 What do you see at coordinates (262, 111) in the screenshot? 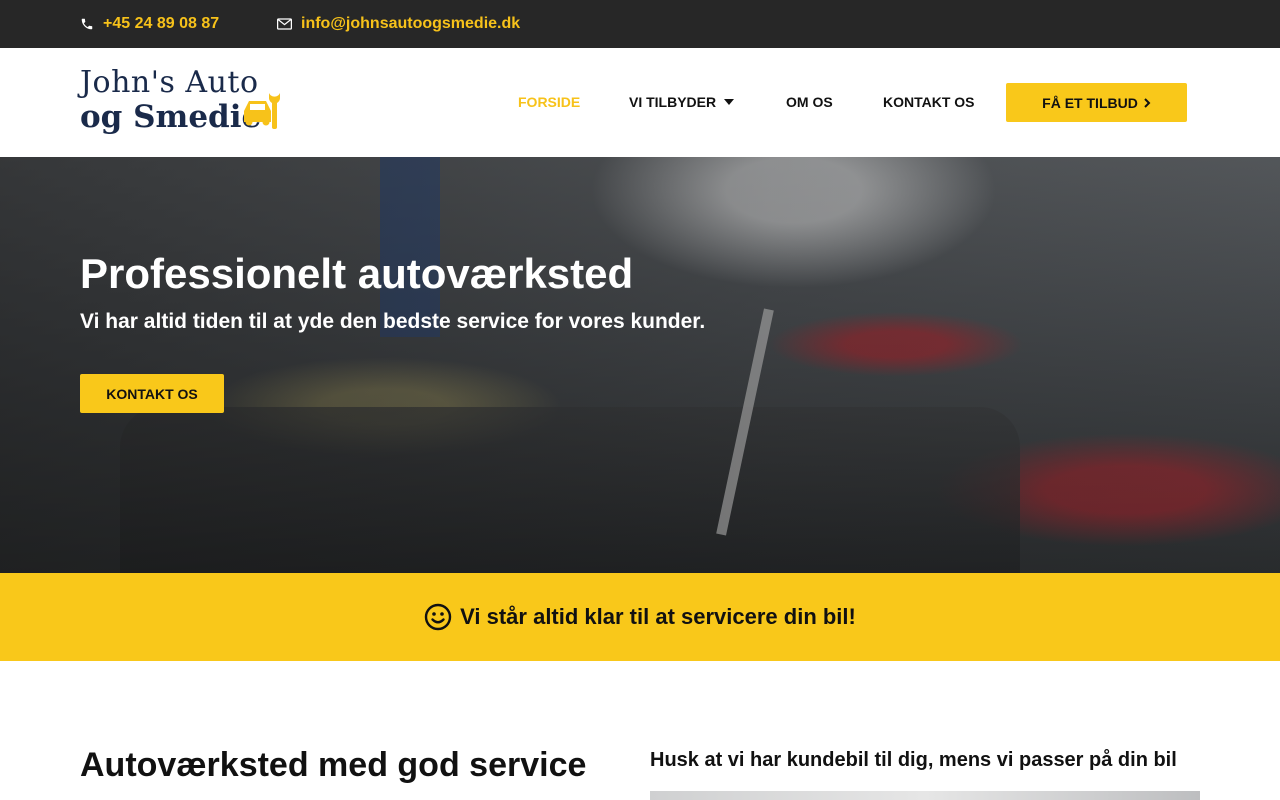
I see `car-wrench-logo-icon` at bounding box center [262, 111].